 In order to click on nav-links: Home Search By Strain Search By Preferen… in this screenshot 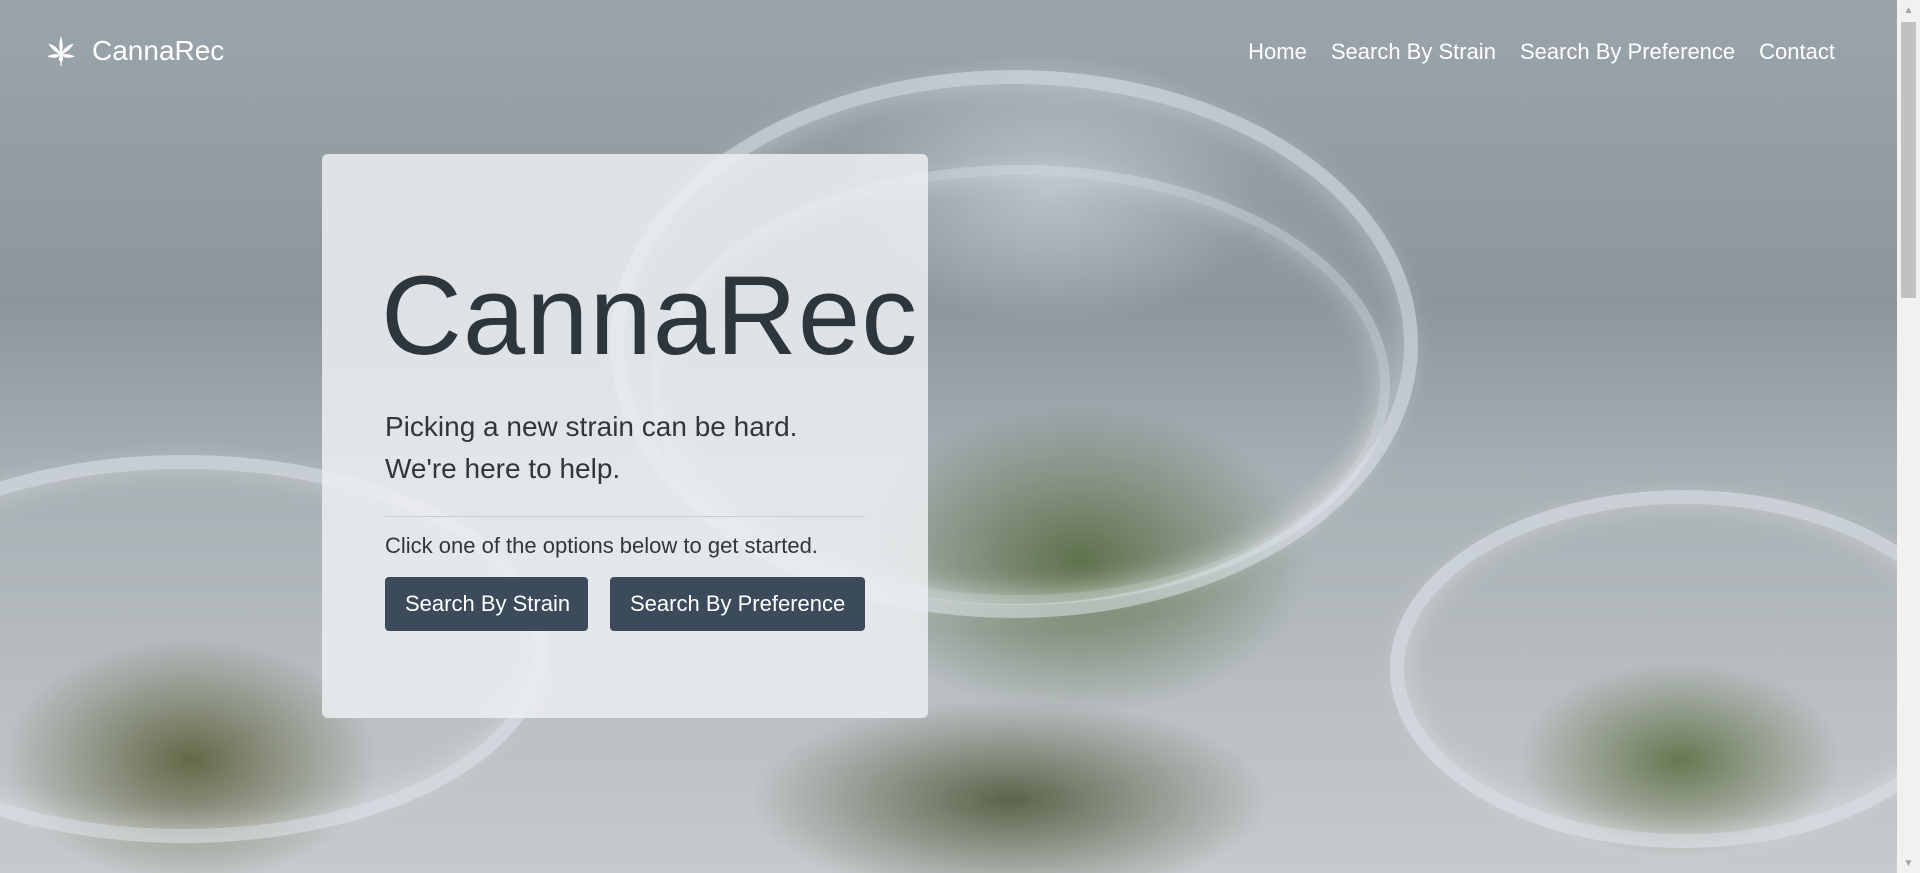, I will do `click(1529, 52)`.